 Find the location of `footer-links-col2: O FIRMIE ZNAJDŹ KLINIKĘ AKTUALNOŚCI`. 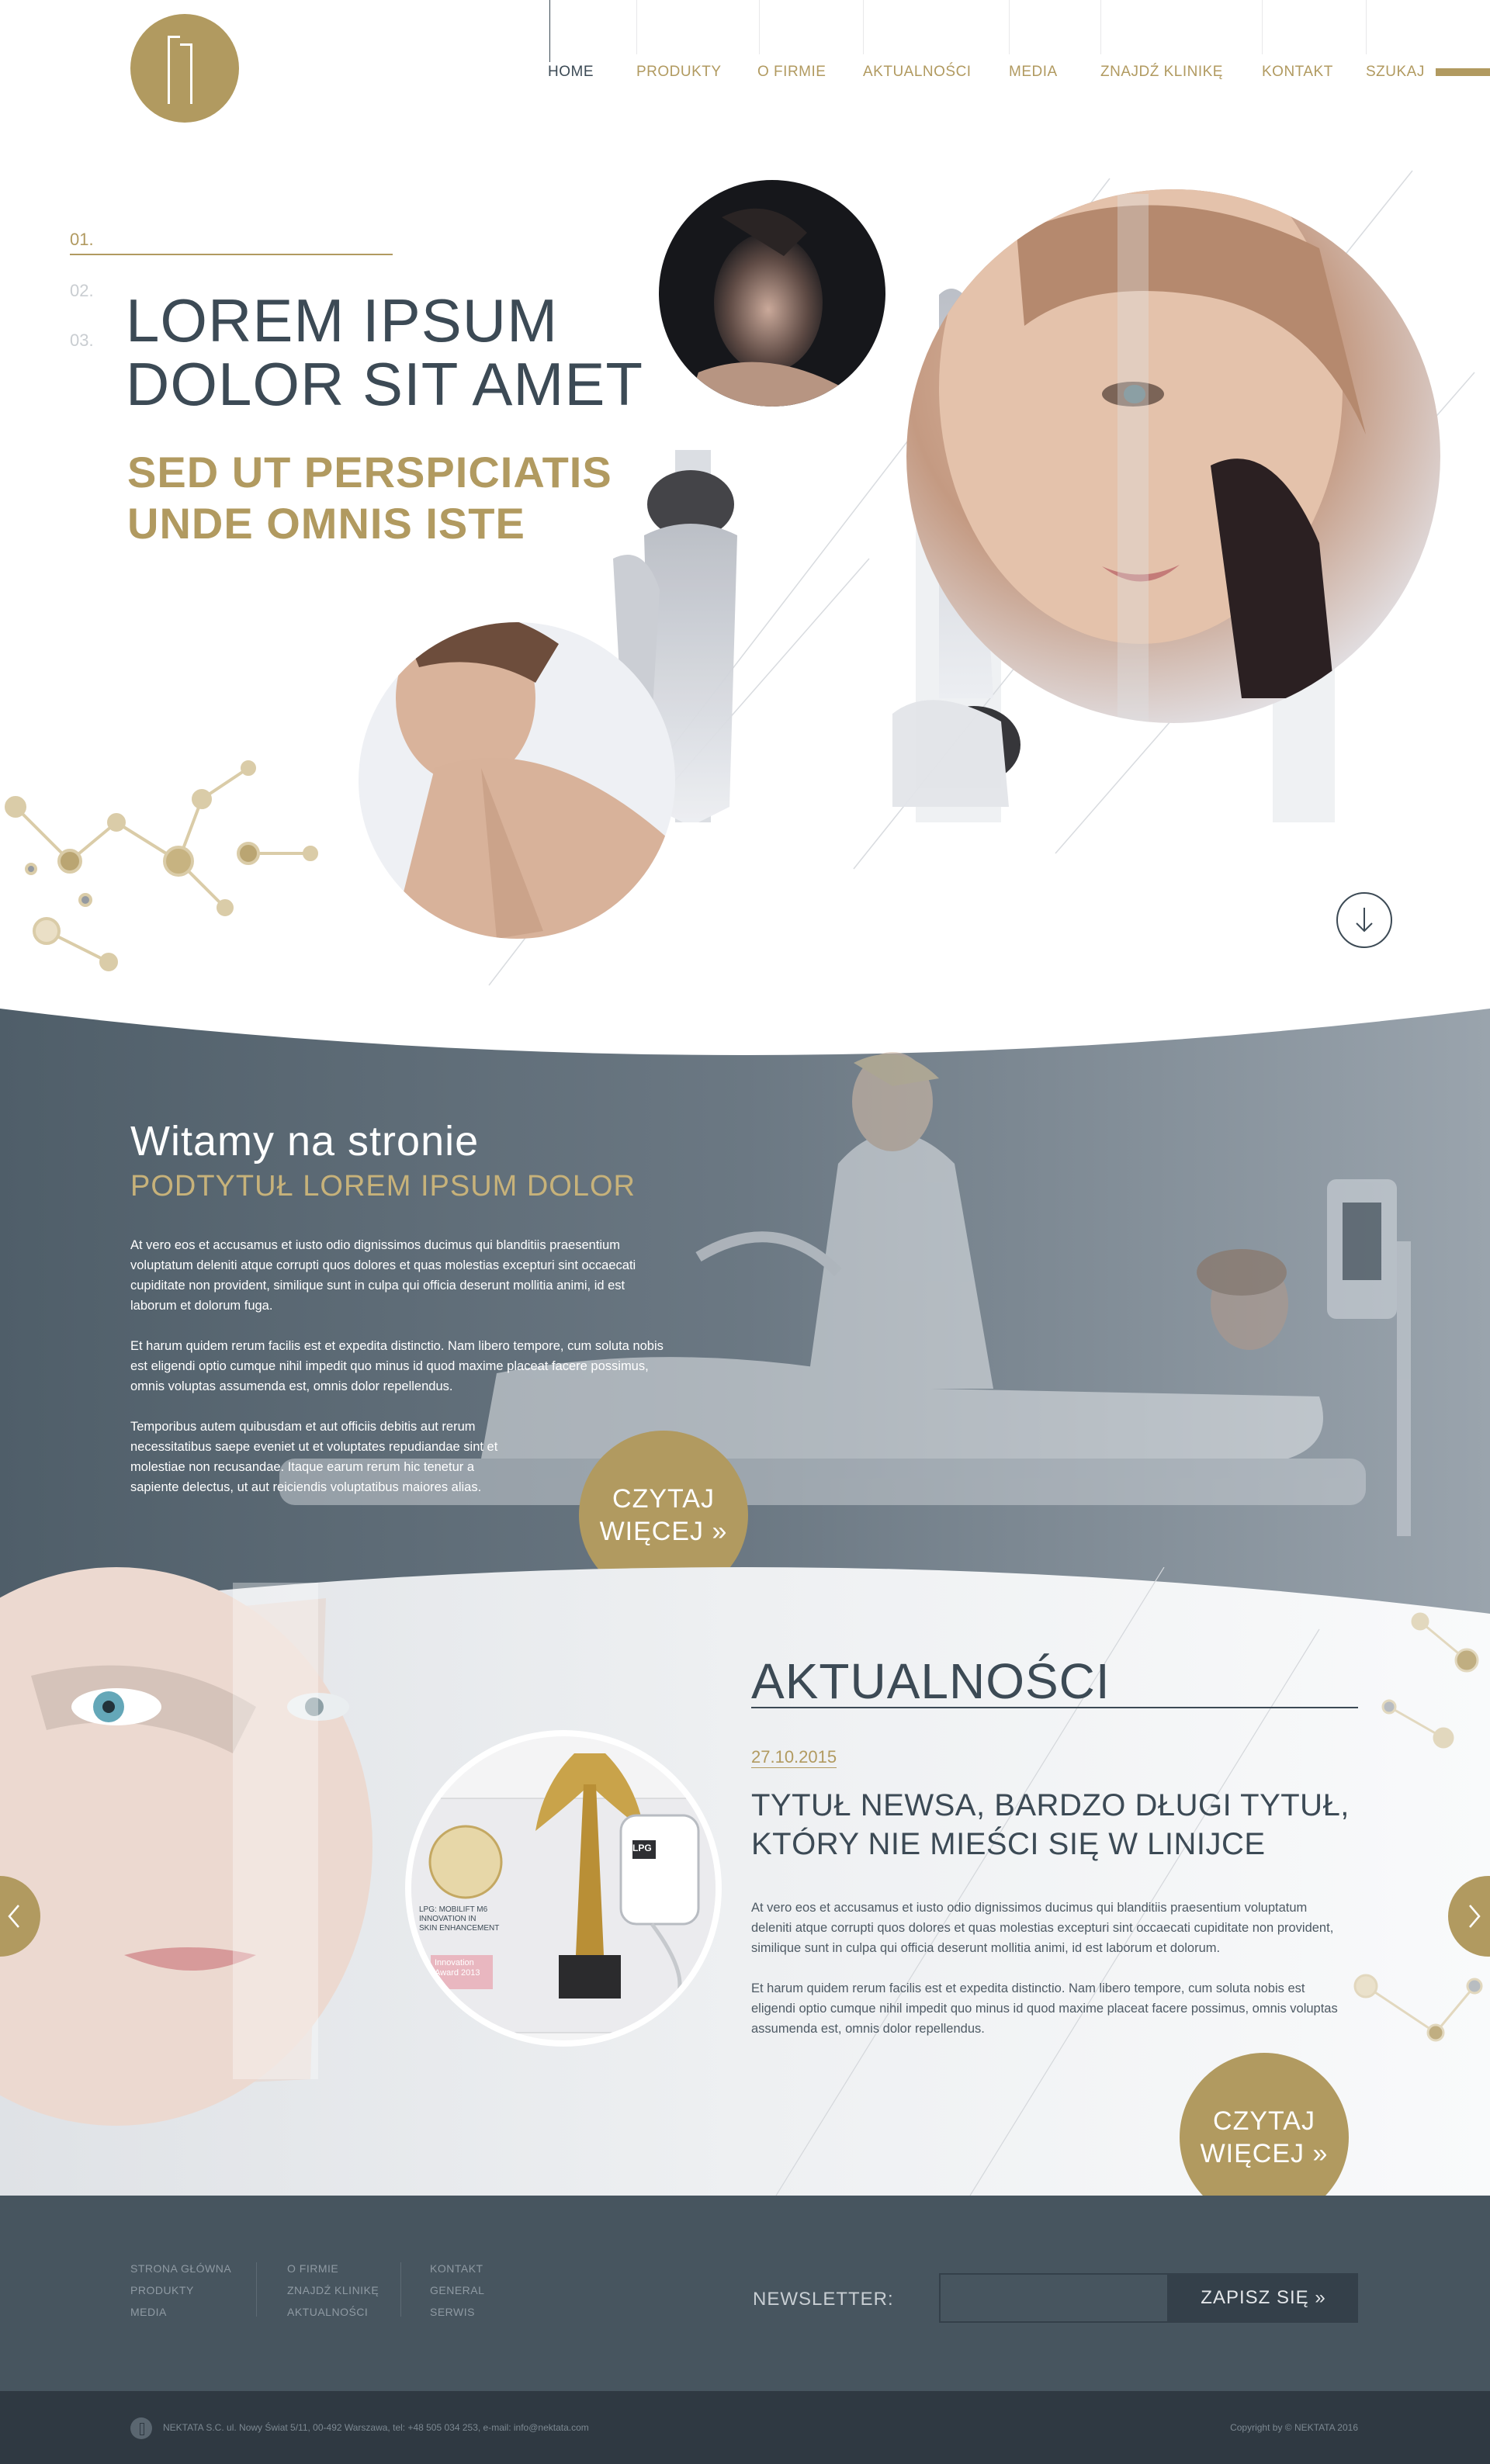

footer-links-col2: O FIRMIE ZNAJDŹ KLINIKĘ AKTUALNOŚCI is located at coordinates (333, 2290).